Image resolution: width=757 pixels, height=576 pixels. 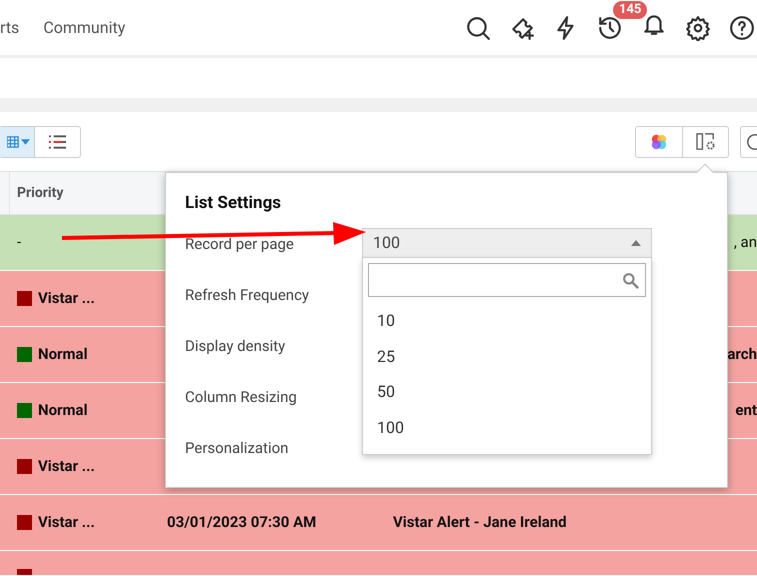 What do you see at coordinates (630, 10) in the screenshot?
I see `notification-badge: 145` at bounding box center [630, 10].